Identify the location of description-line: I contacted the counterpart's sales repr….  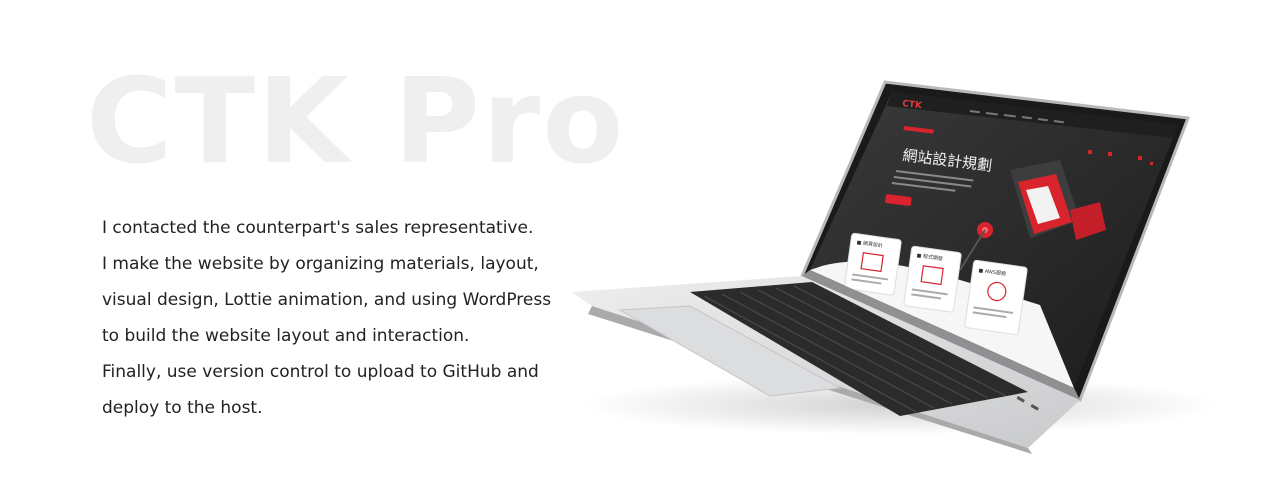
(318, 228).